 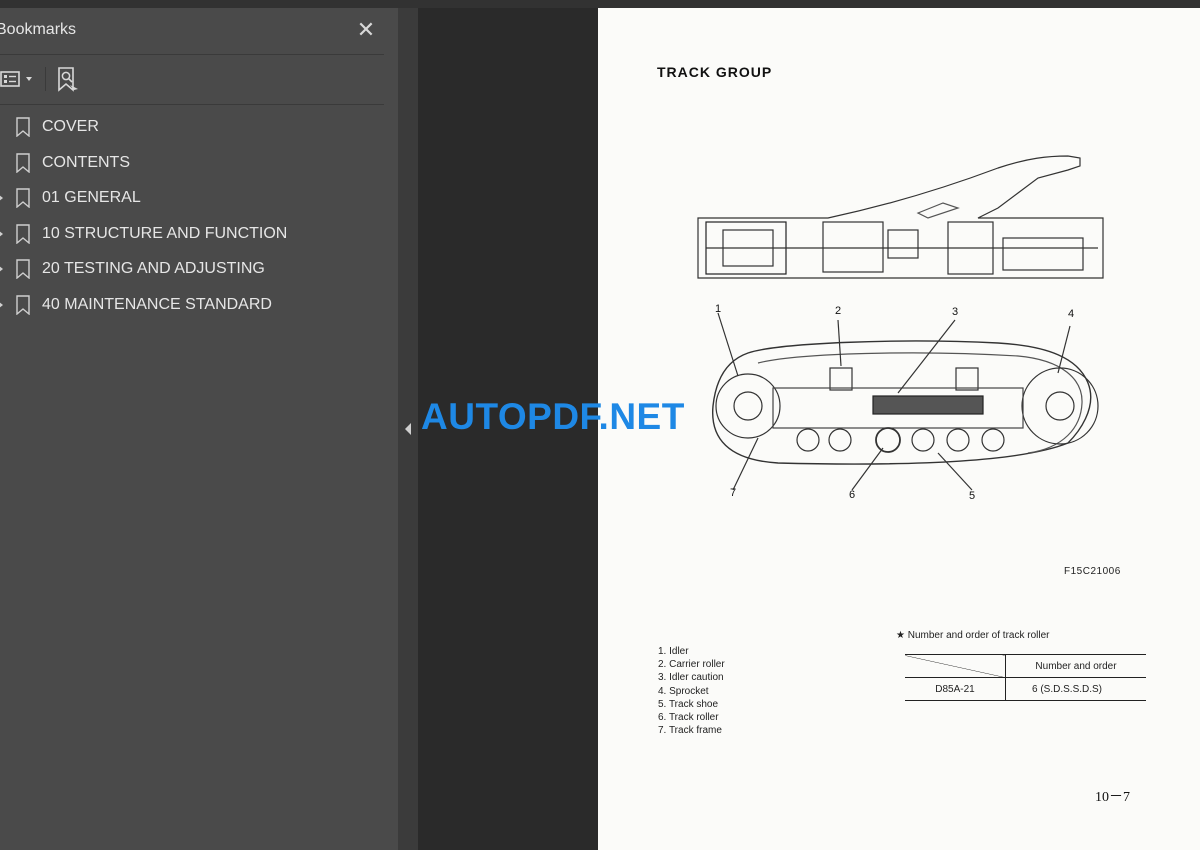 I want to click on callout-2: 2, so click(x=838, y=311).